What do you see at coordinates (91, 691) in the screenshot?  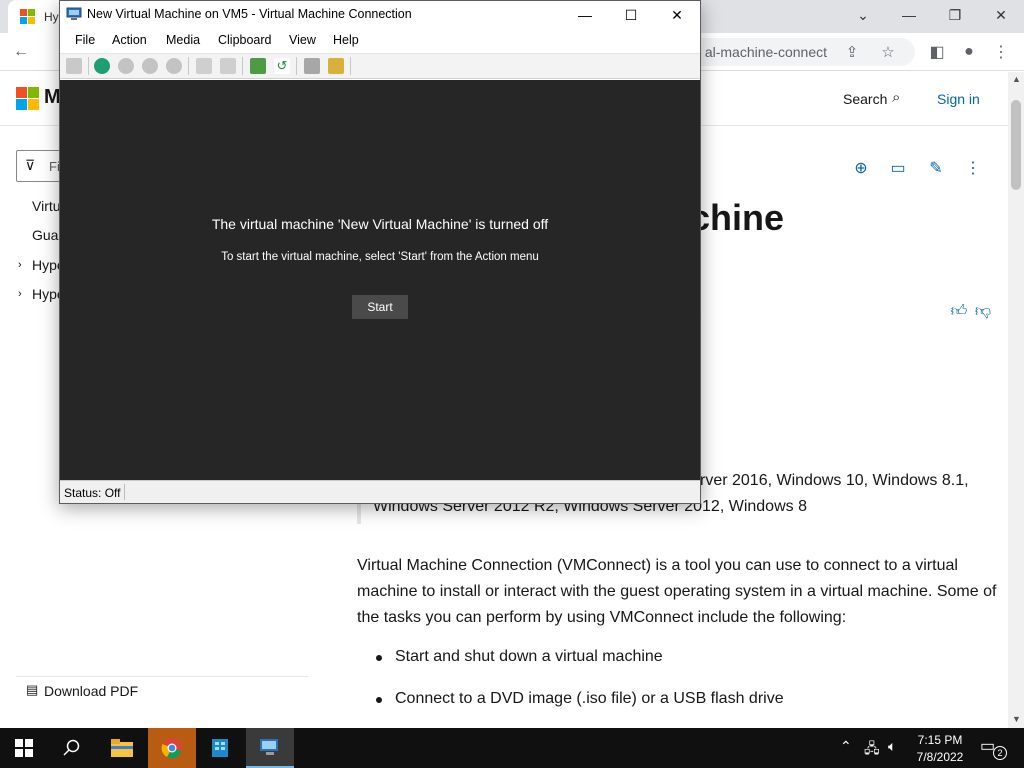 I see `download-pdf-label: Download PDF` at bounding box center [91, 691].